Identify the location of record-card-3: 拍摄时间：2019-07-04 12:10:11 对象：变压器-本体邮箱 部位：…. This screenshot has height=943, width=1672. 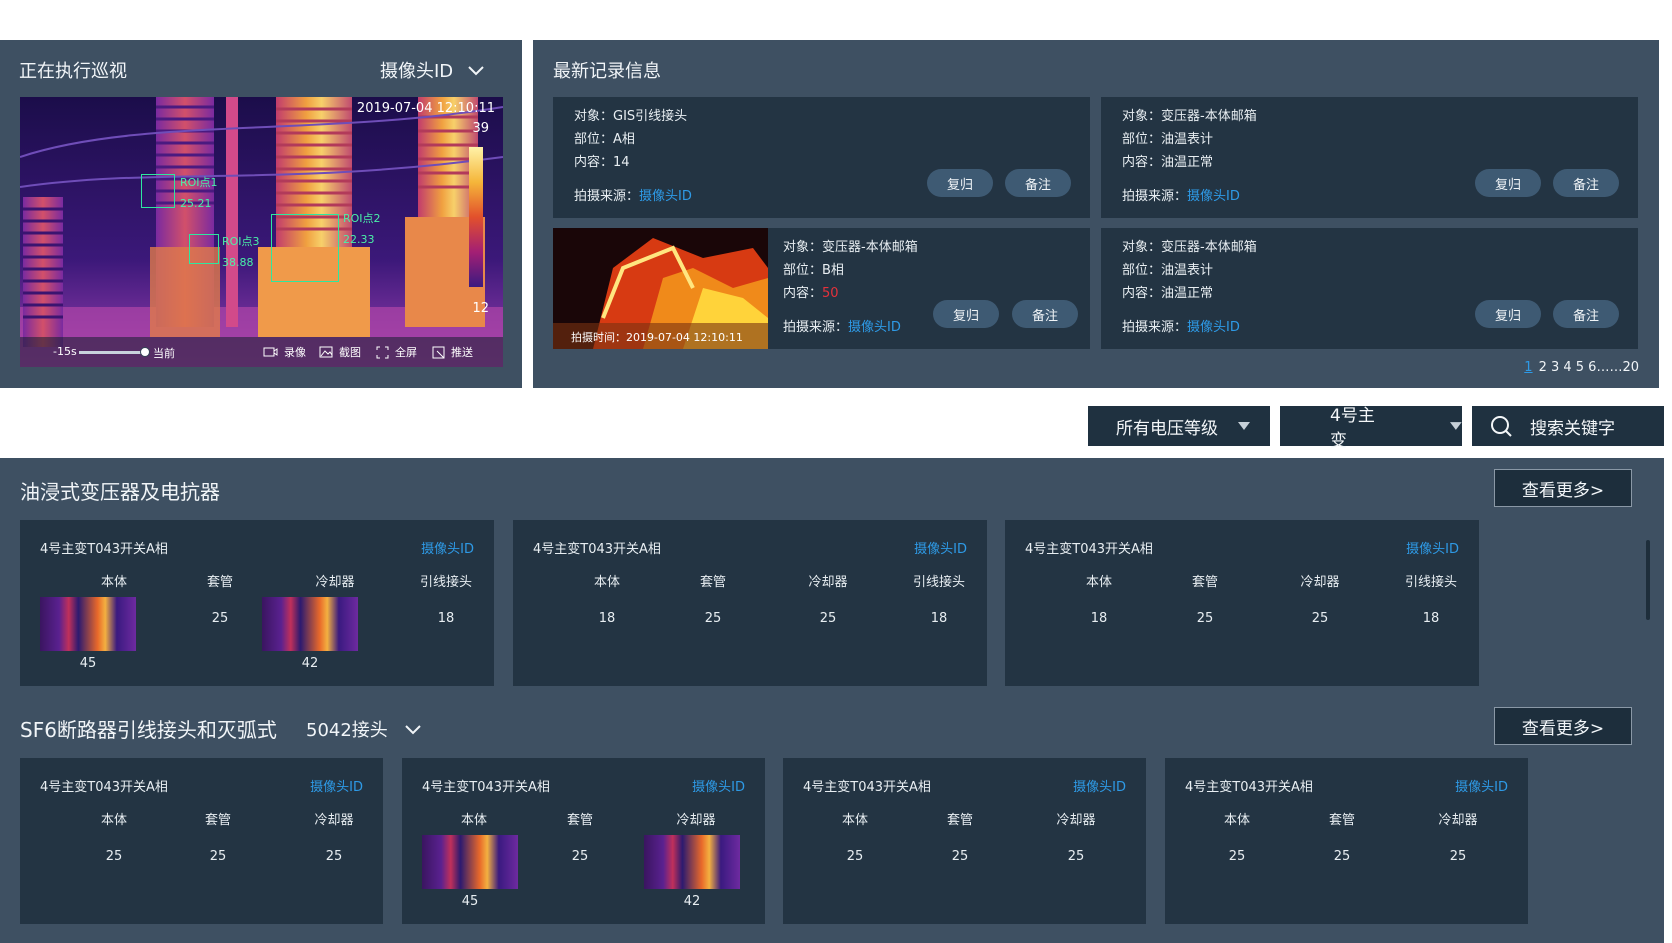
(821, 288).